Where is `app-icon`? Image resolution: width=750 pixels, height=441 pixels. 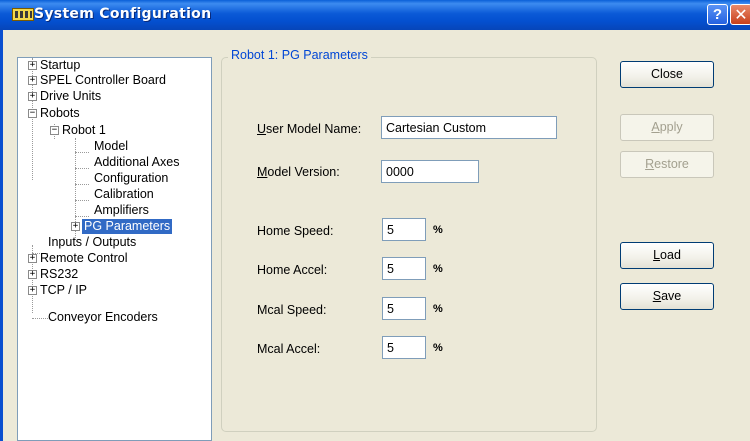 app-icon is located at coordinates (23, 14).